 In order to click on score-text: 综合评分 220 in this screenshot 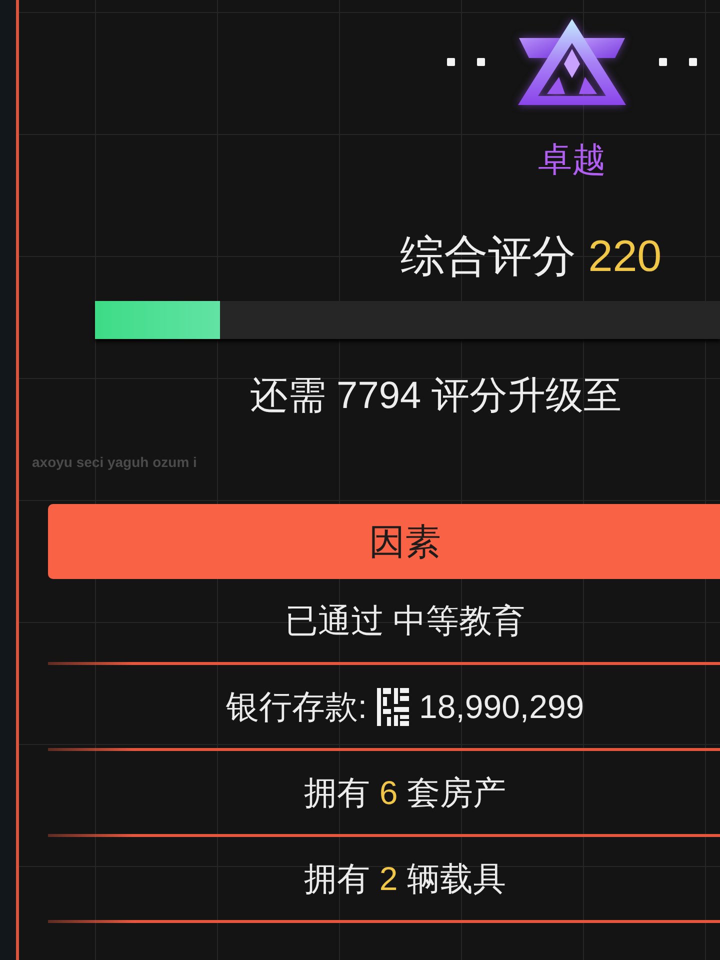, I will do `click(531, 257)`.